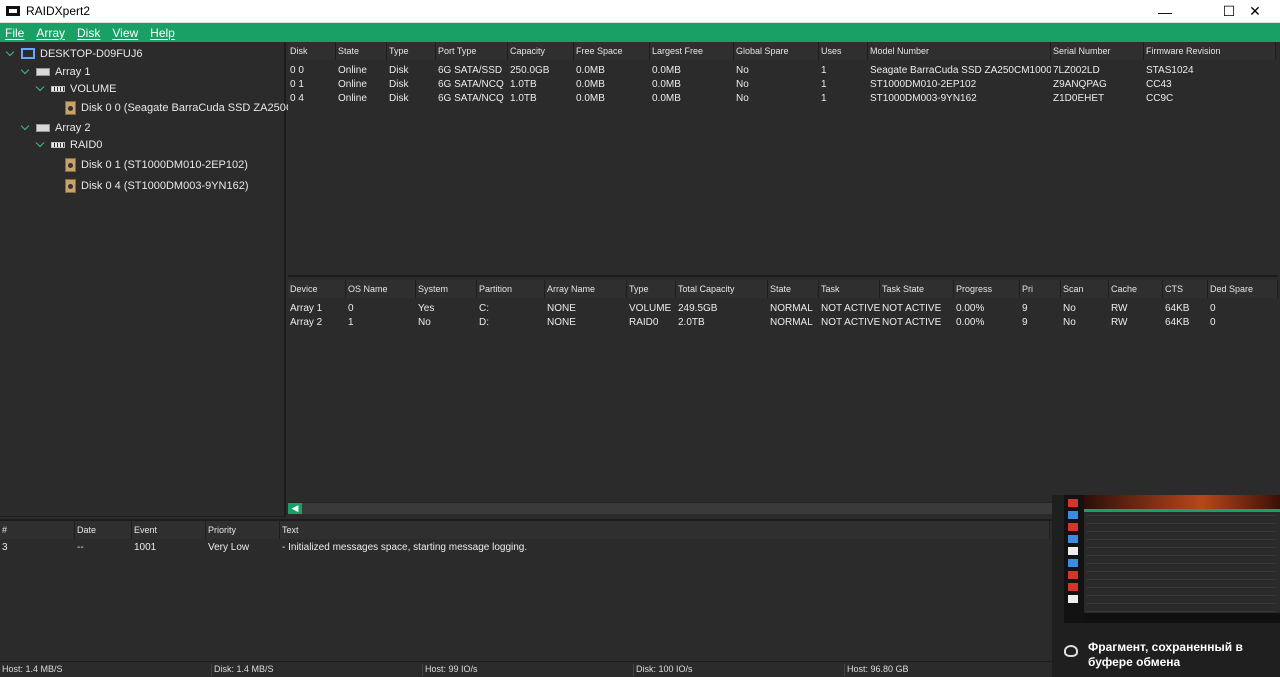 This screenshot has height=677, width=1280. I want to click on log_table-col-header: Event, so click(169, 530).